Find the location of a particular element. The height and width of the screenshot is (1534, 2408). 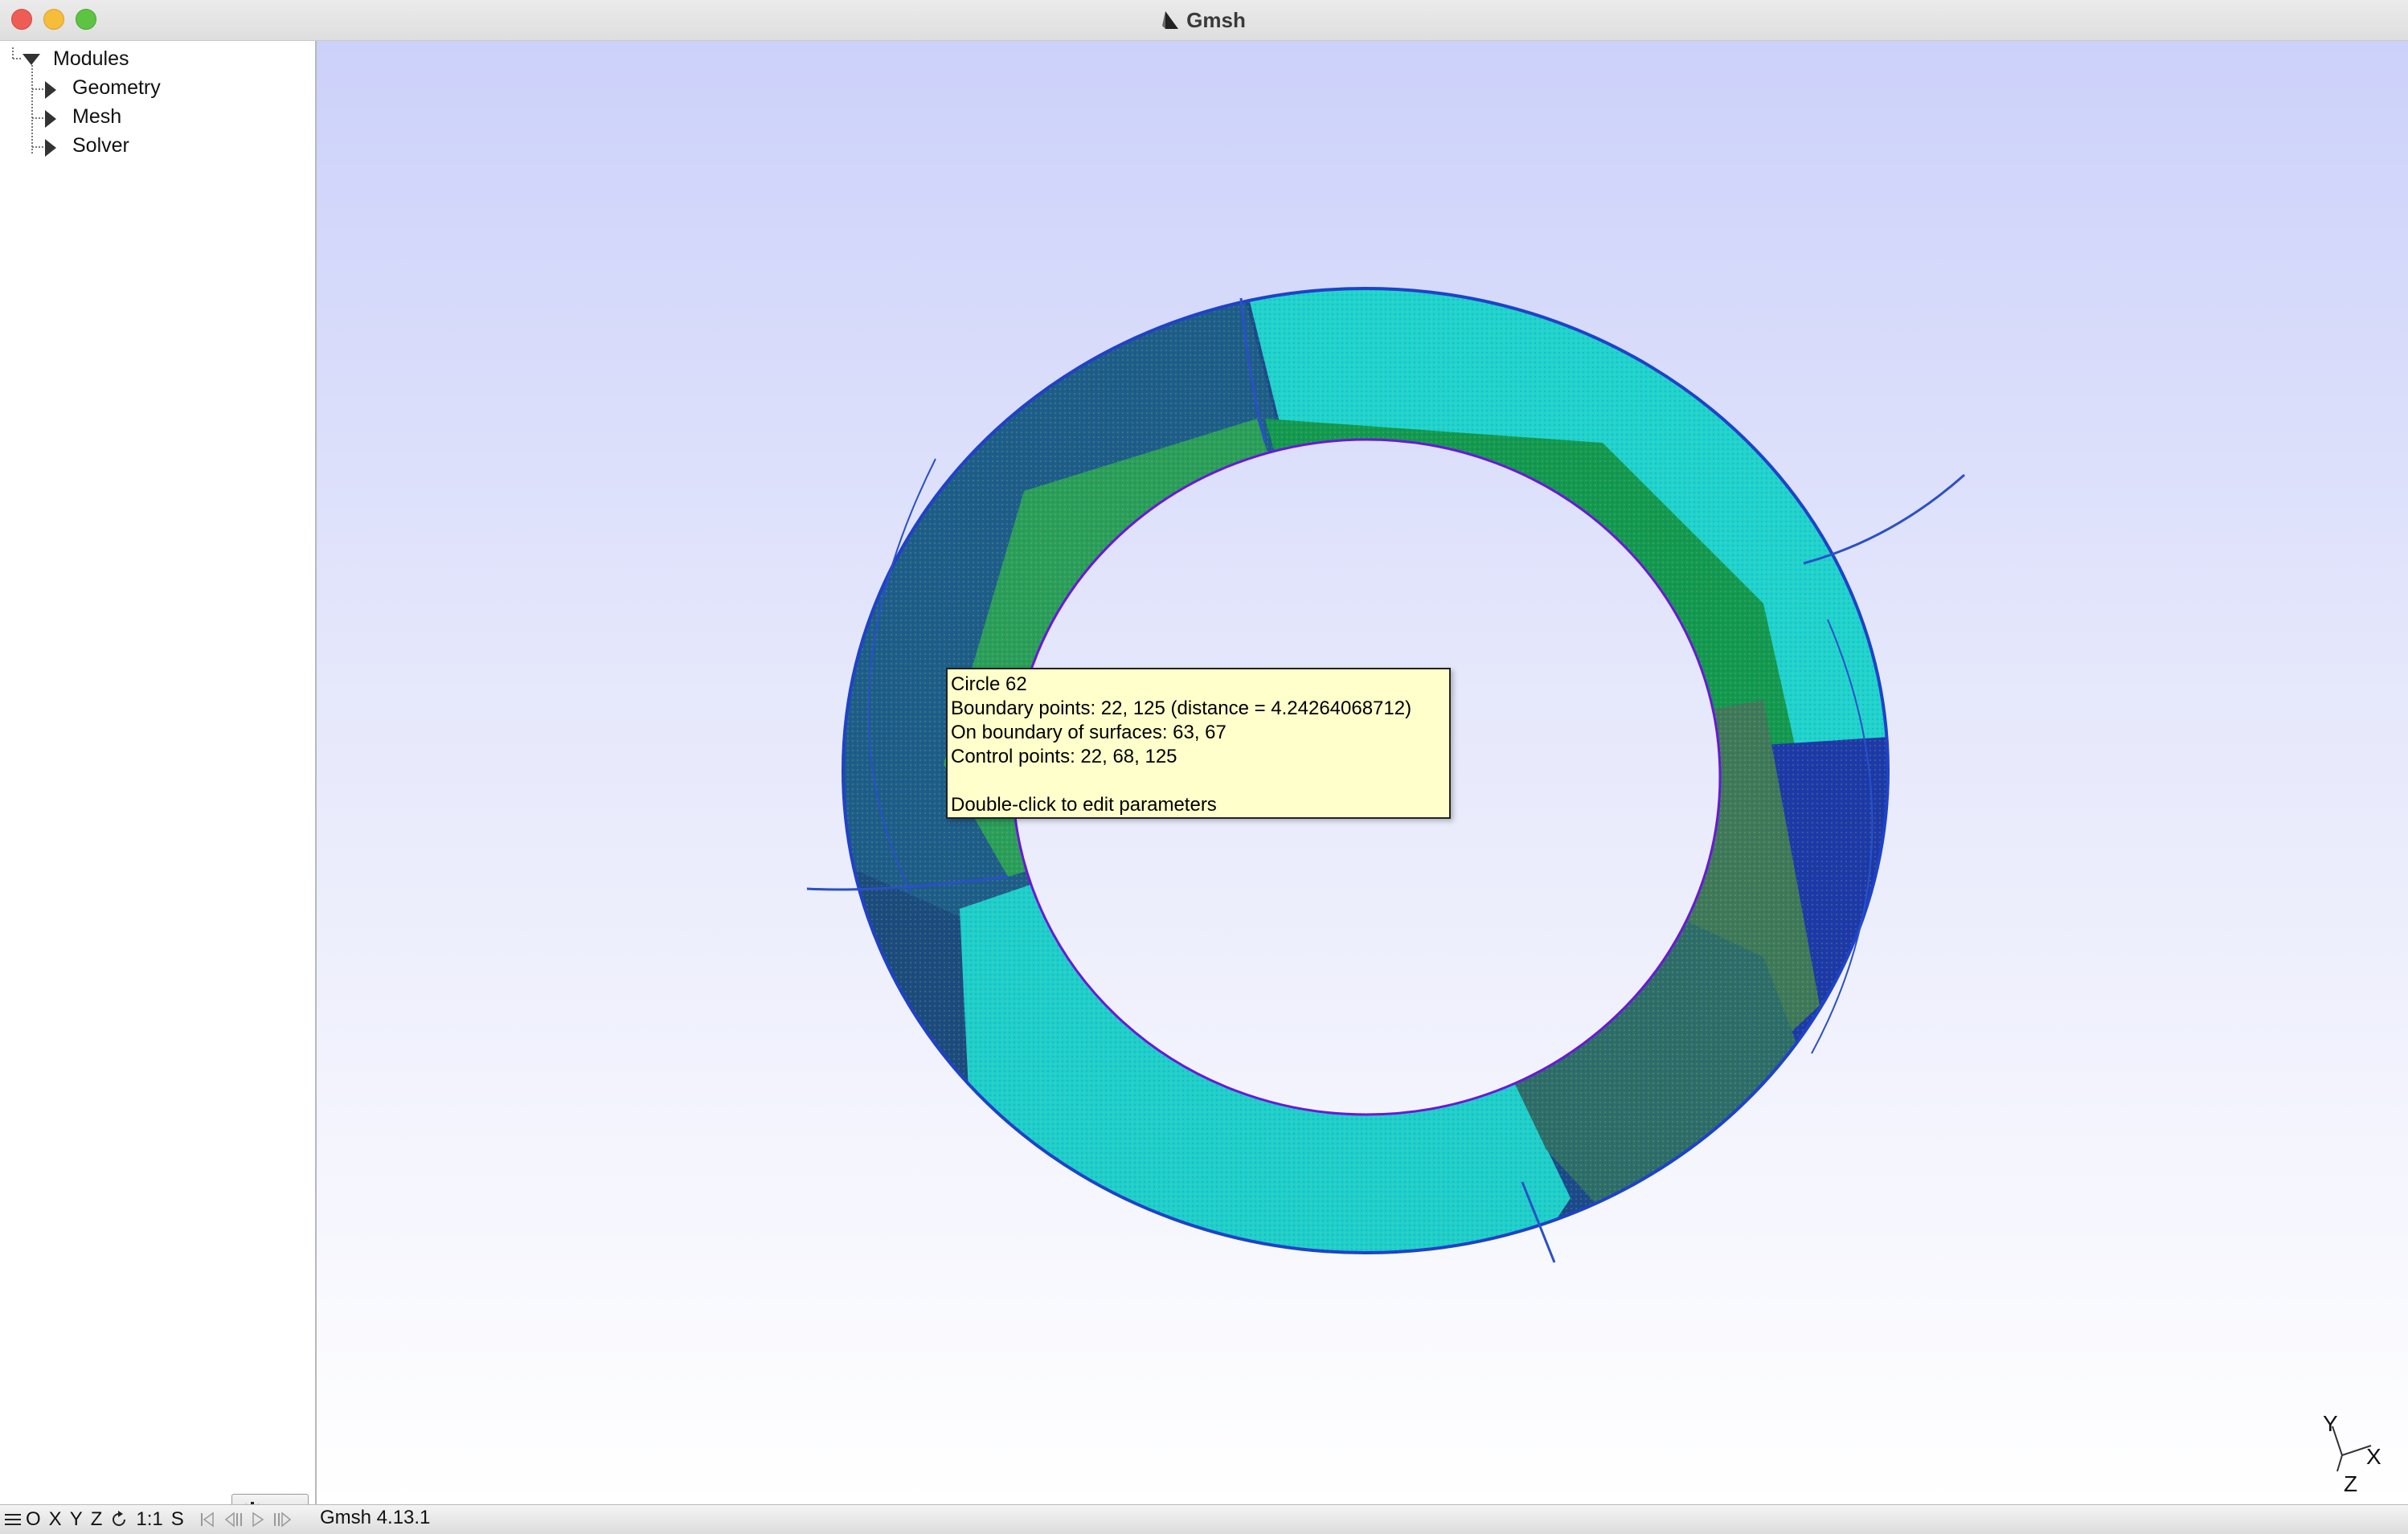

window-title-wrap: Gmsh is located at coordinates (1204, 20).